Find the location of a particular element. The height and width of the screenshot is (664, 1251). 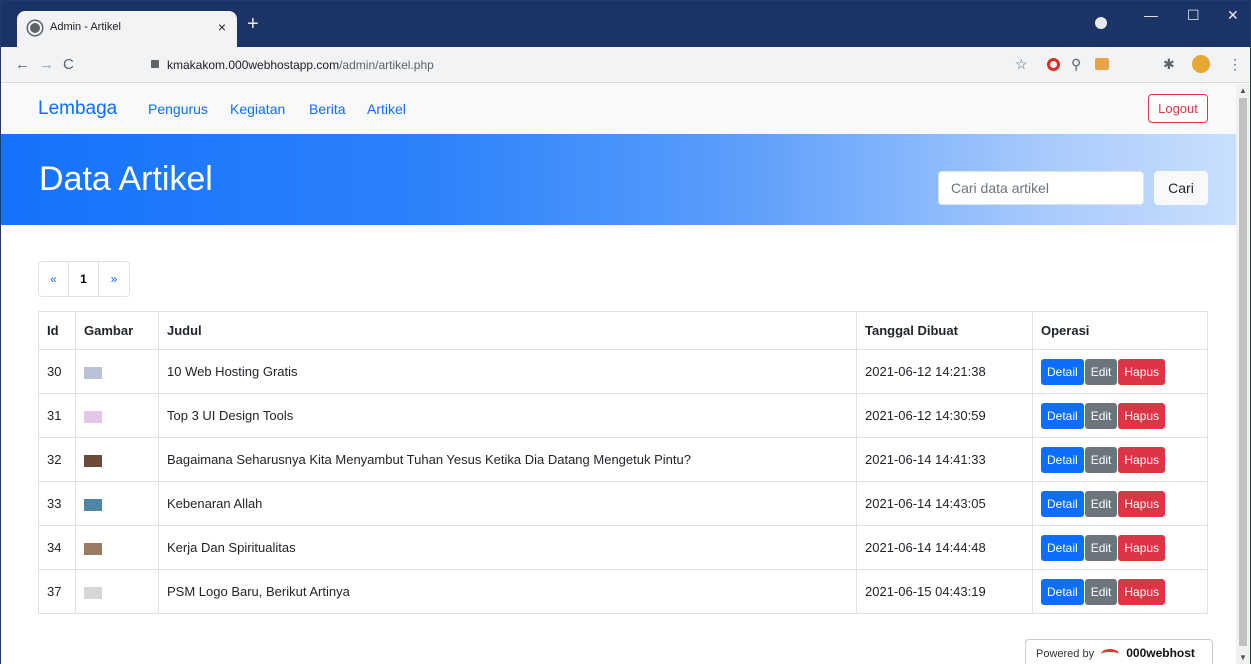

nav-link-pengurus: Pengurus is located at coordinates (178, 109).